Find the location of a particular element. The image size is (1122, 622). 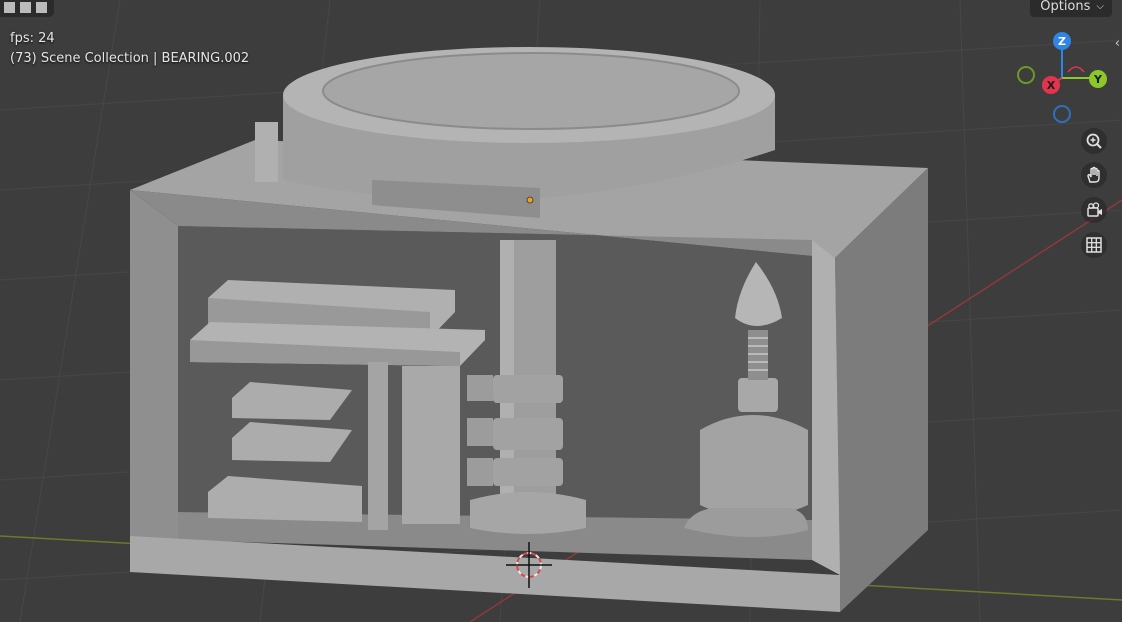

gizmo-neg-z is located at coordinates (1062, 114).